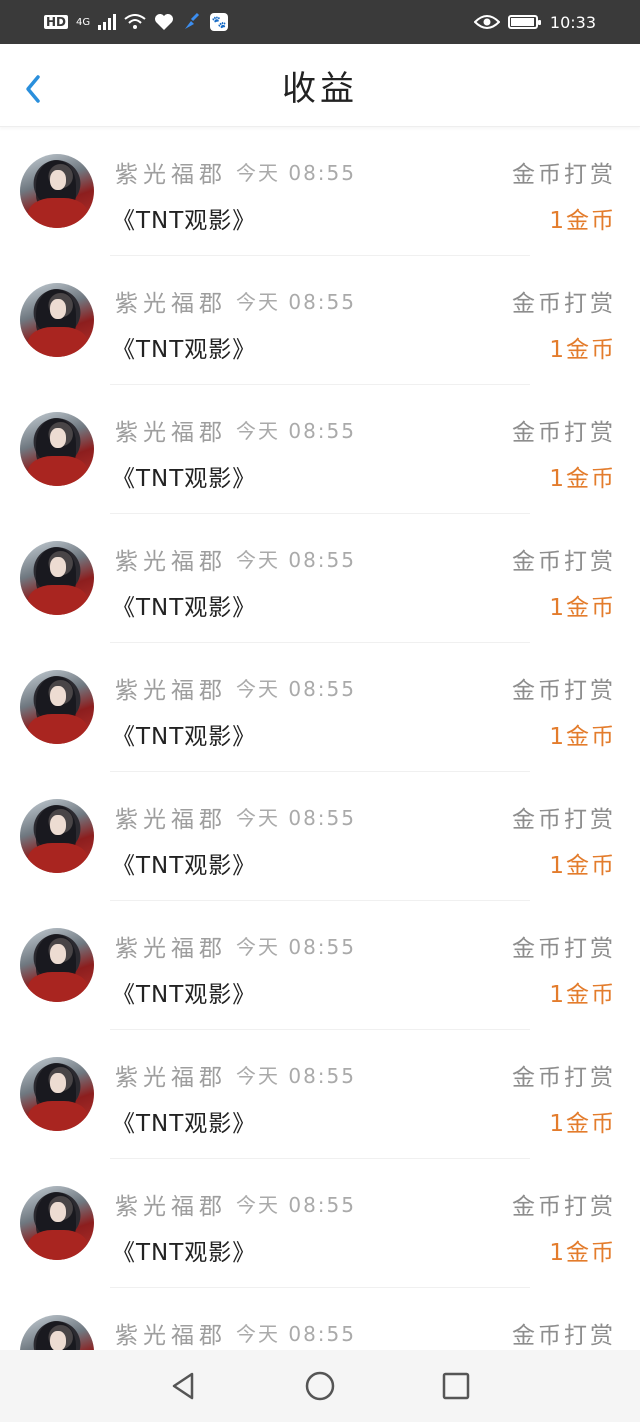  I want to click on battery-icon, so click(524, 22).